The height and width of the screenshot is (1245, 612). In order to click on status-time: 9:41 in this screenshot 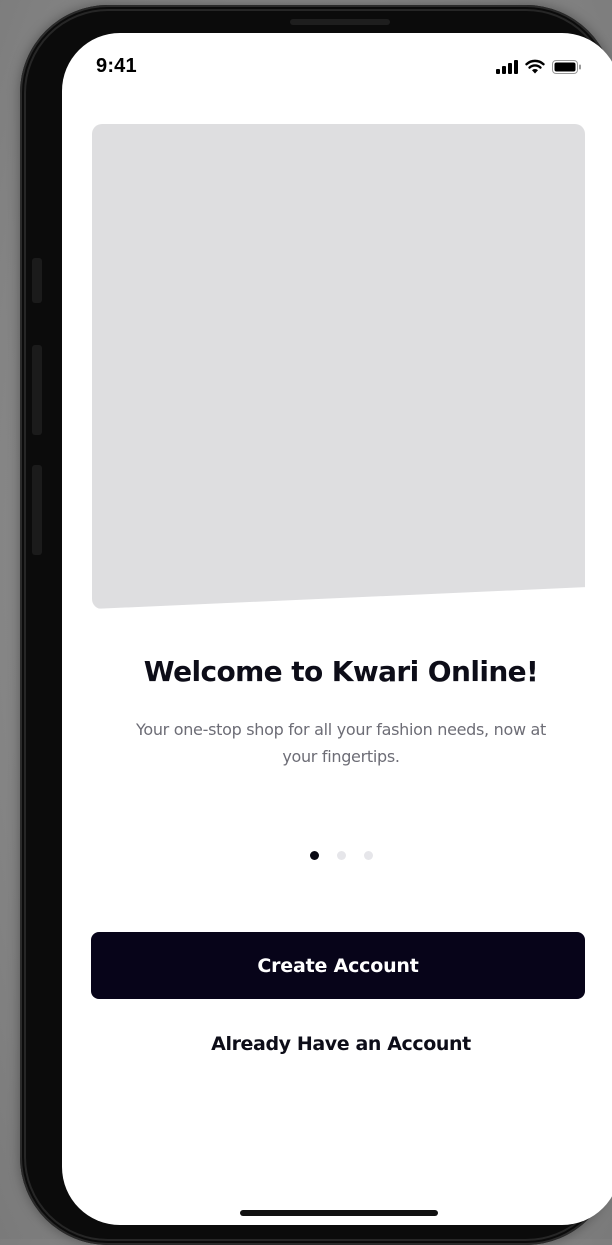, I will do `click(116, 66)`.